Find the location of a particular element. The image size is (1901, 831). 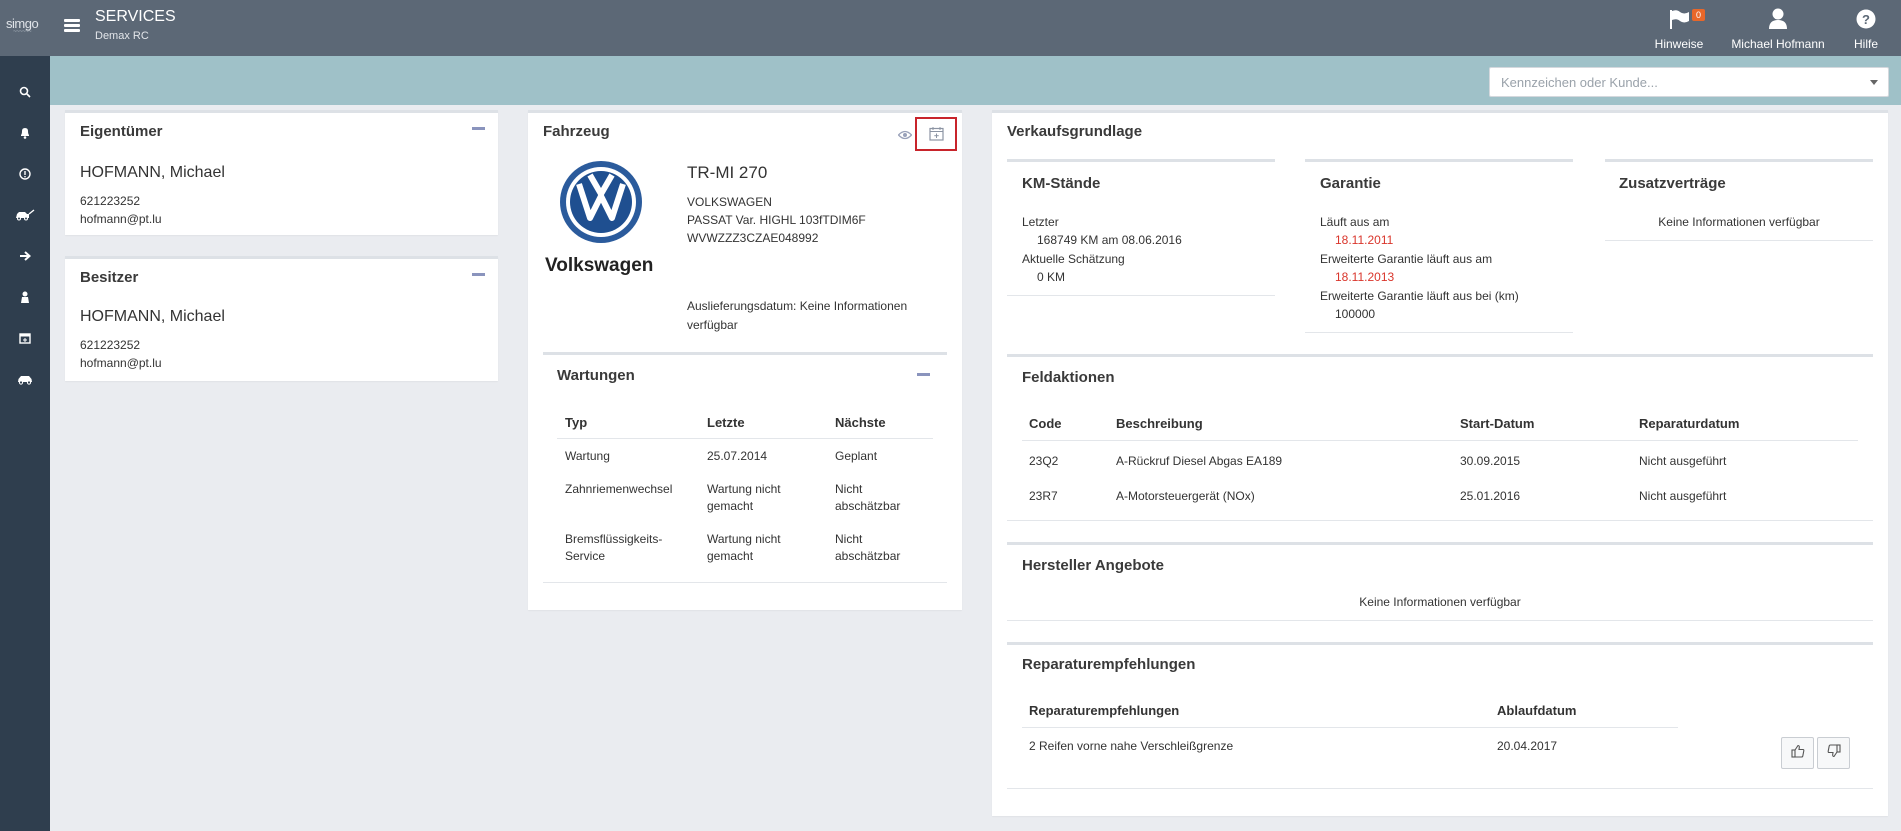

owner-name: HOFMANN, Michael is located at coordinates (152, 172).